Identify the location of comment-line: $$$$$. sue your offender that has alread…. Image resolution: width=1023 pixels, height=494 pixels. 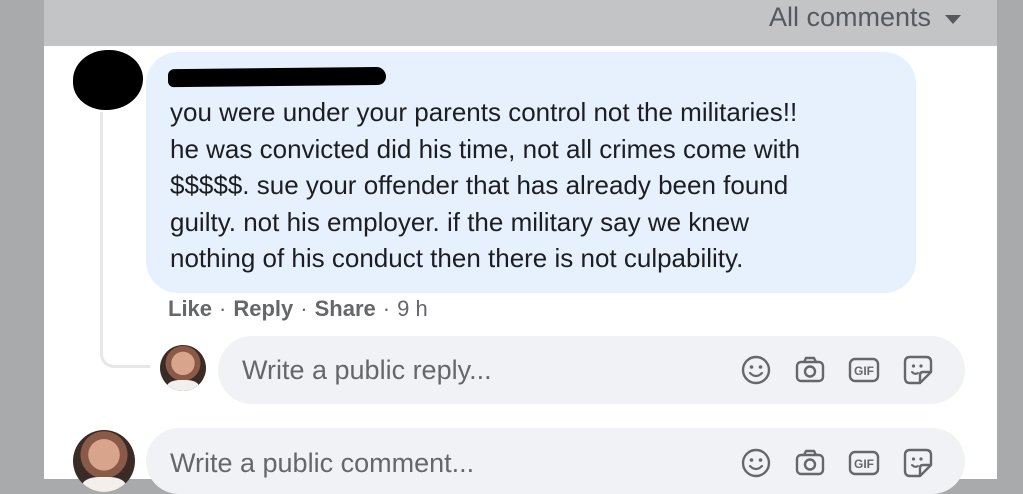
(479, 185).